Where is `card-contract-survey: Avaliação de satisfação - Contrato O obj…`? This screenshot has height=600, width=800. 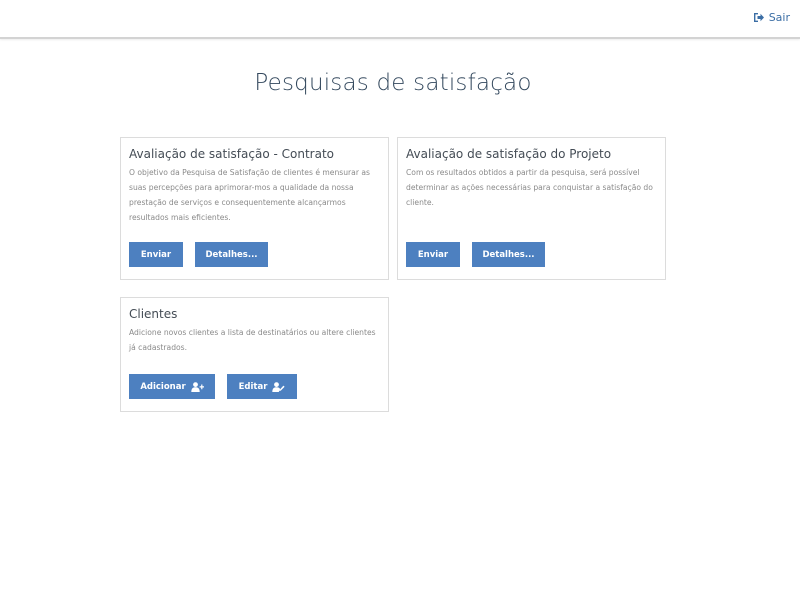
card-contract-survey: Avaliação de satisfação - Contrato O obj… is located at coordinates (254, 208).